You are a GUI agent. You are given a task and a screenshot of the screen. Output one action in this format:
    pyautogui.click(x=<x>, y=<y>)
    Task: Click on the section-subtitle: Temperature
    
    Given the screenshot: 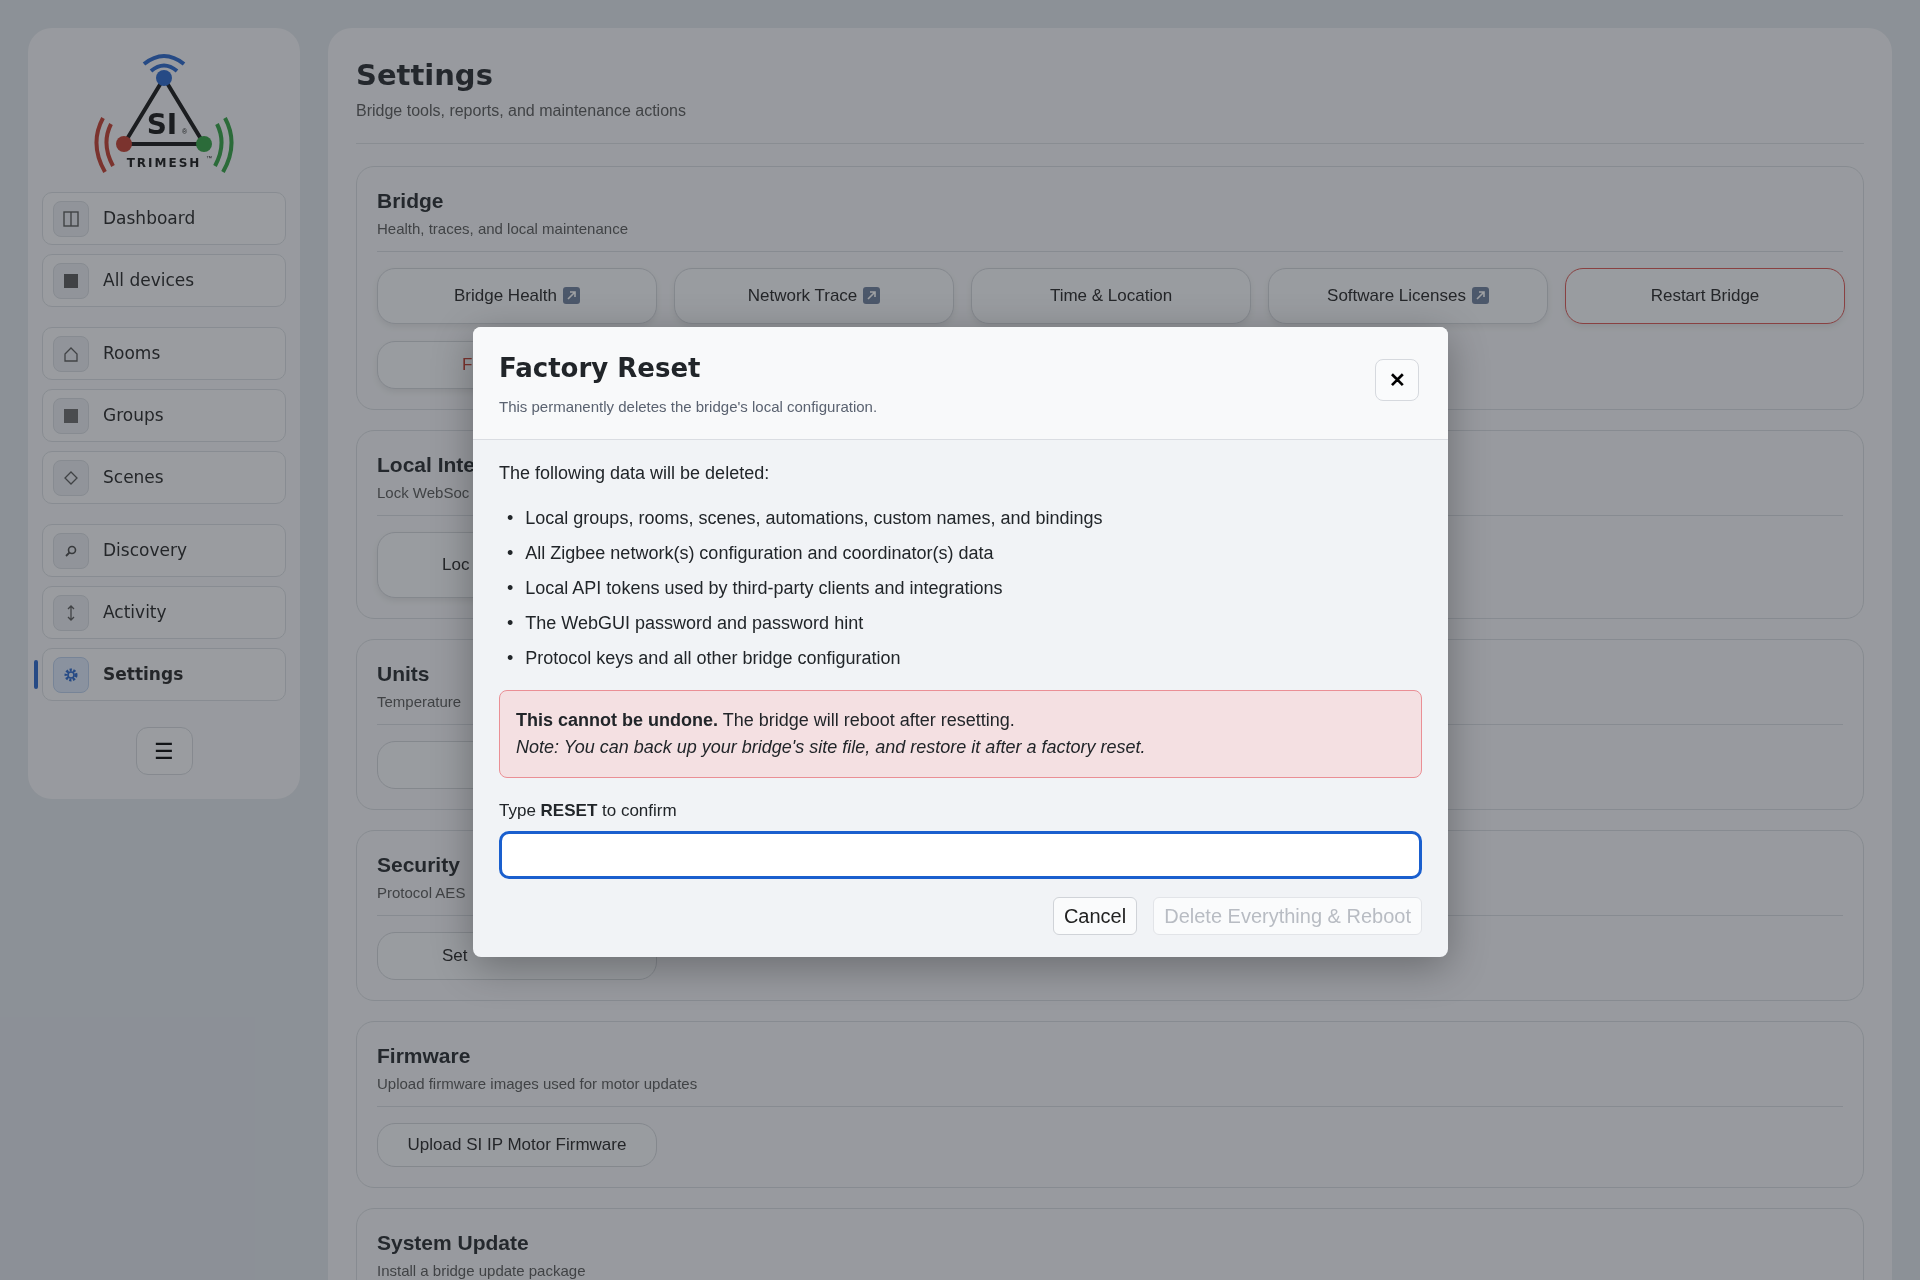 What is the action you would take?
    pyautogui.click(x=419, y=702)
    